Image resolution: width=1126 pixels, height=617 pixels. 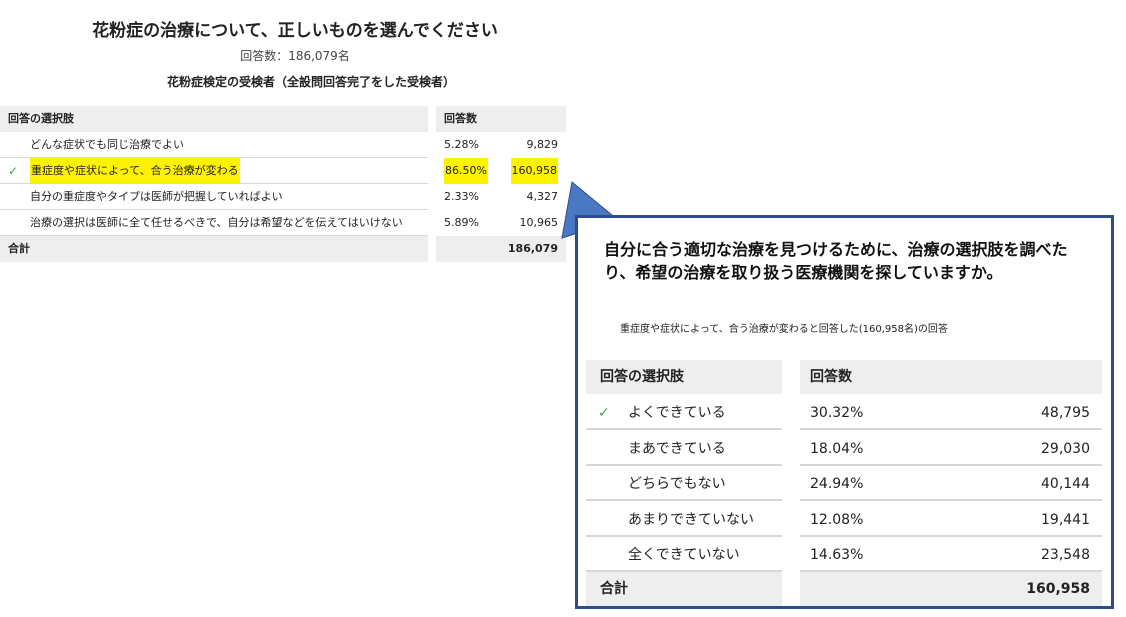 I want to click on choice-cell: どちらでもない, so click(x=684, y=484).